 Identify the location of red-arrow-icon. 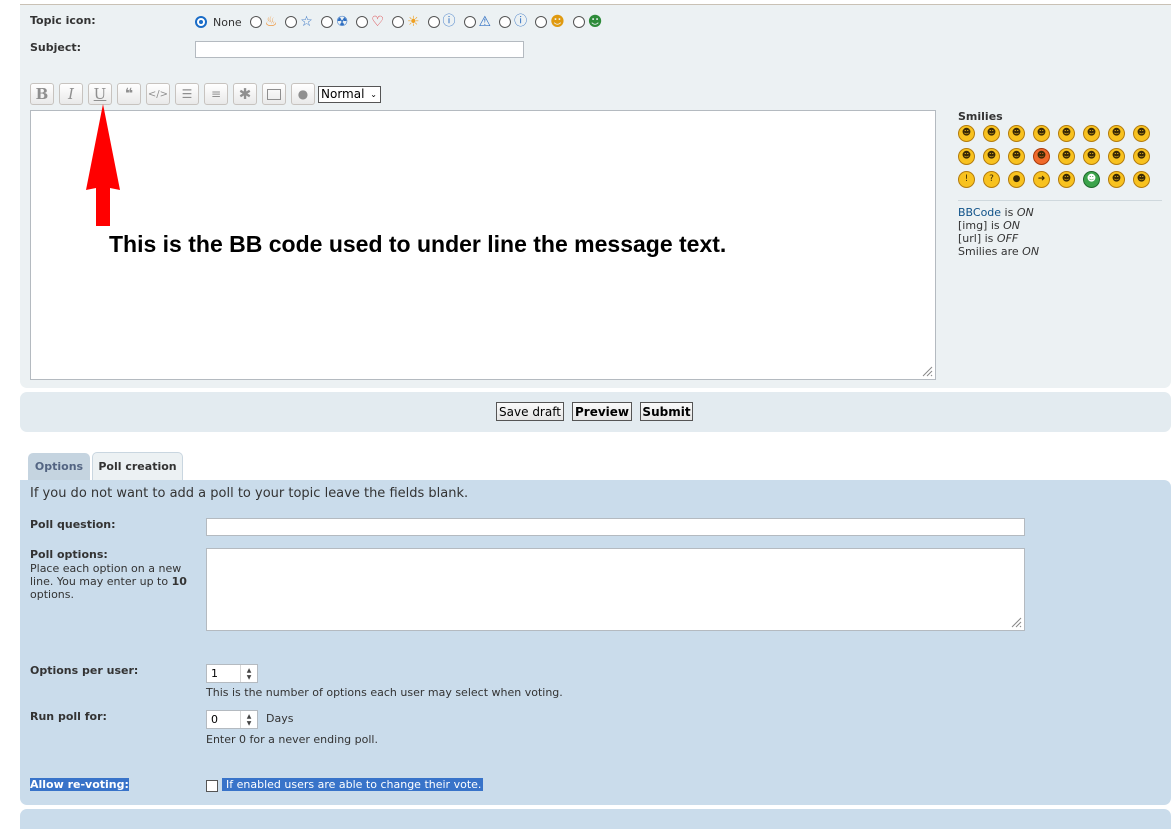
(103, 165).